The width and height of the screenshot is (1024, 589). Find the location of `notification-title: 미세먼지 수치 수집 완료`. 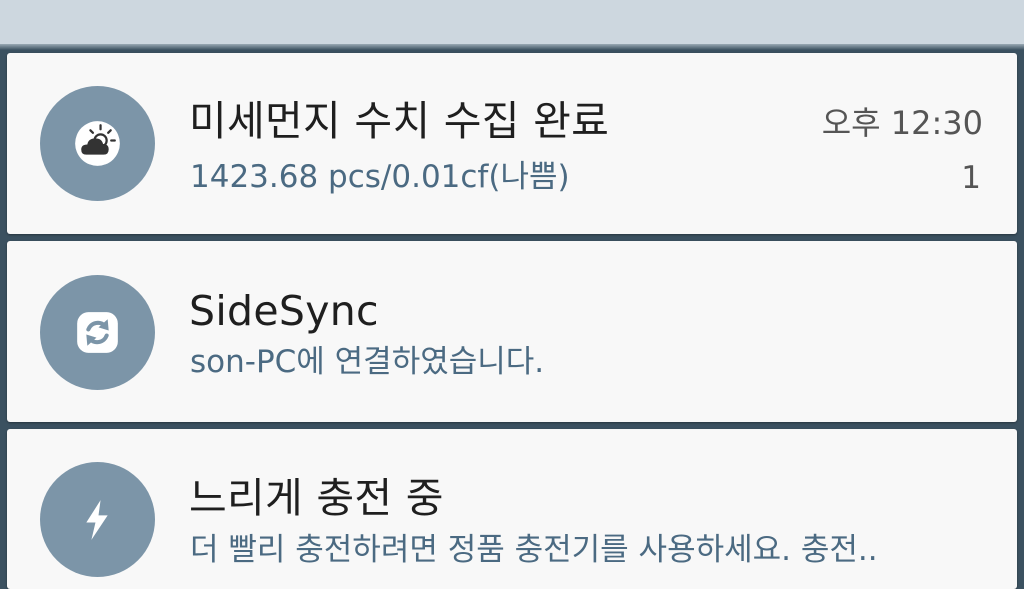

notification-title: 미세먼지 수치 수집 완료 is located at coordinates (399, 121).